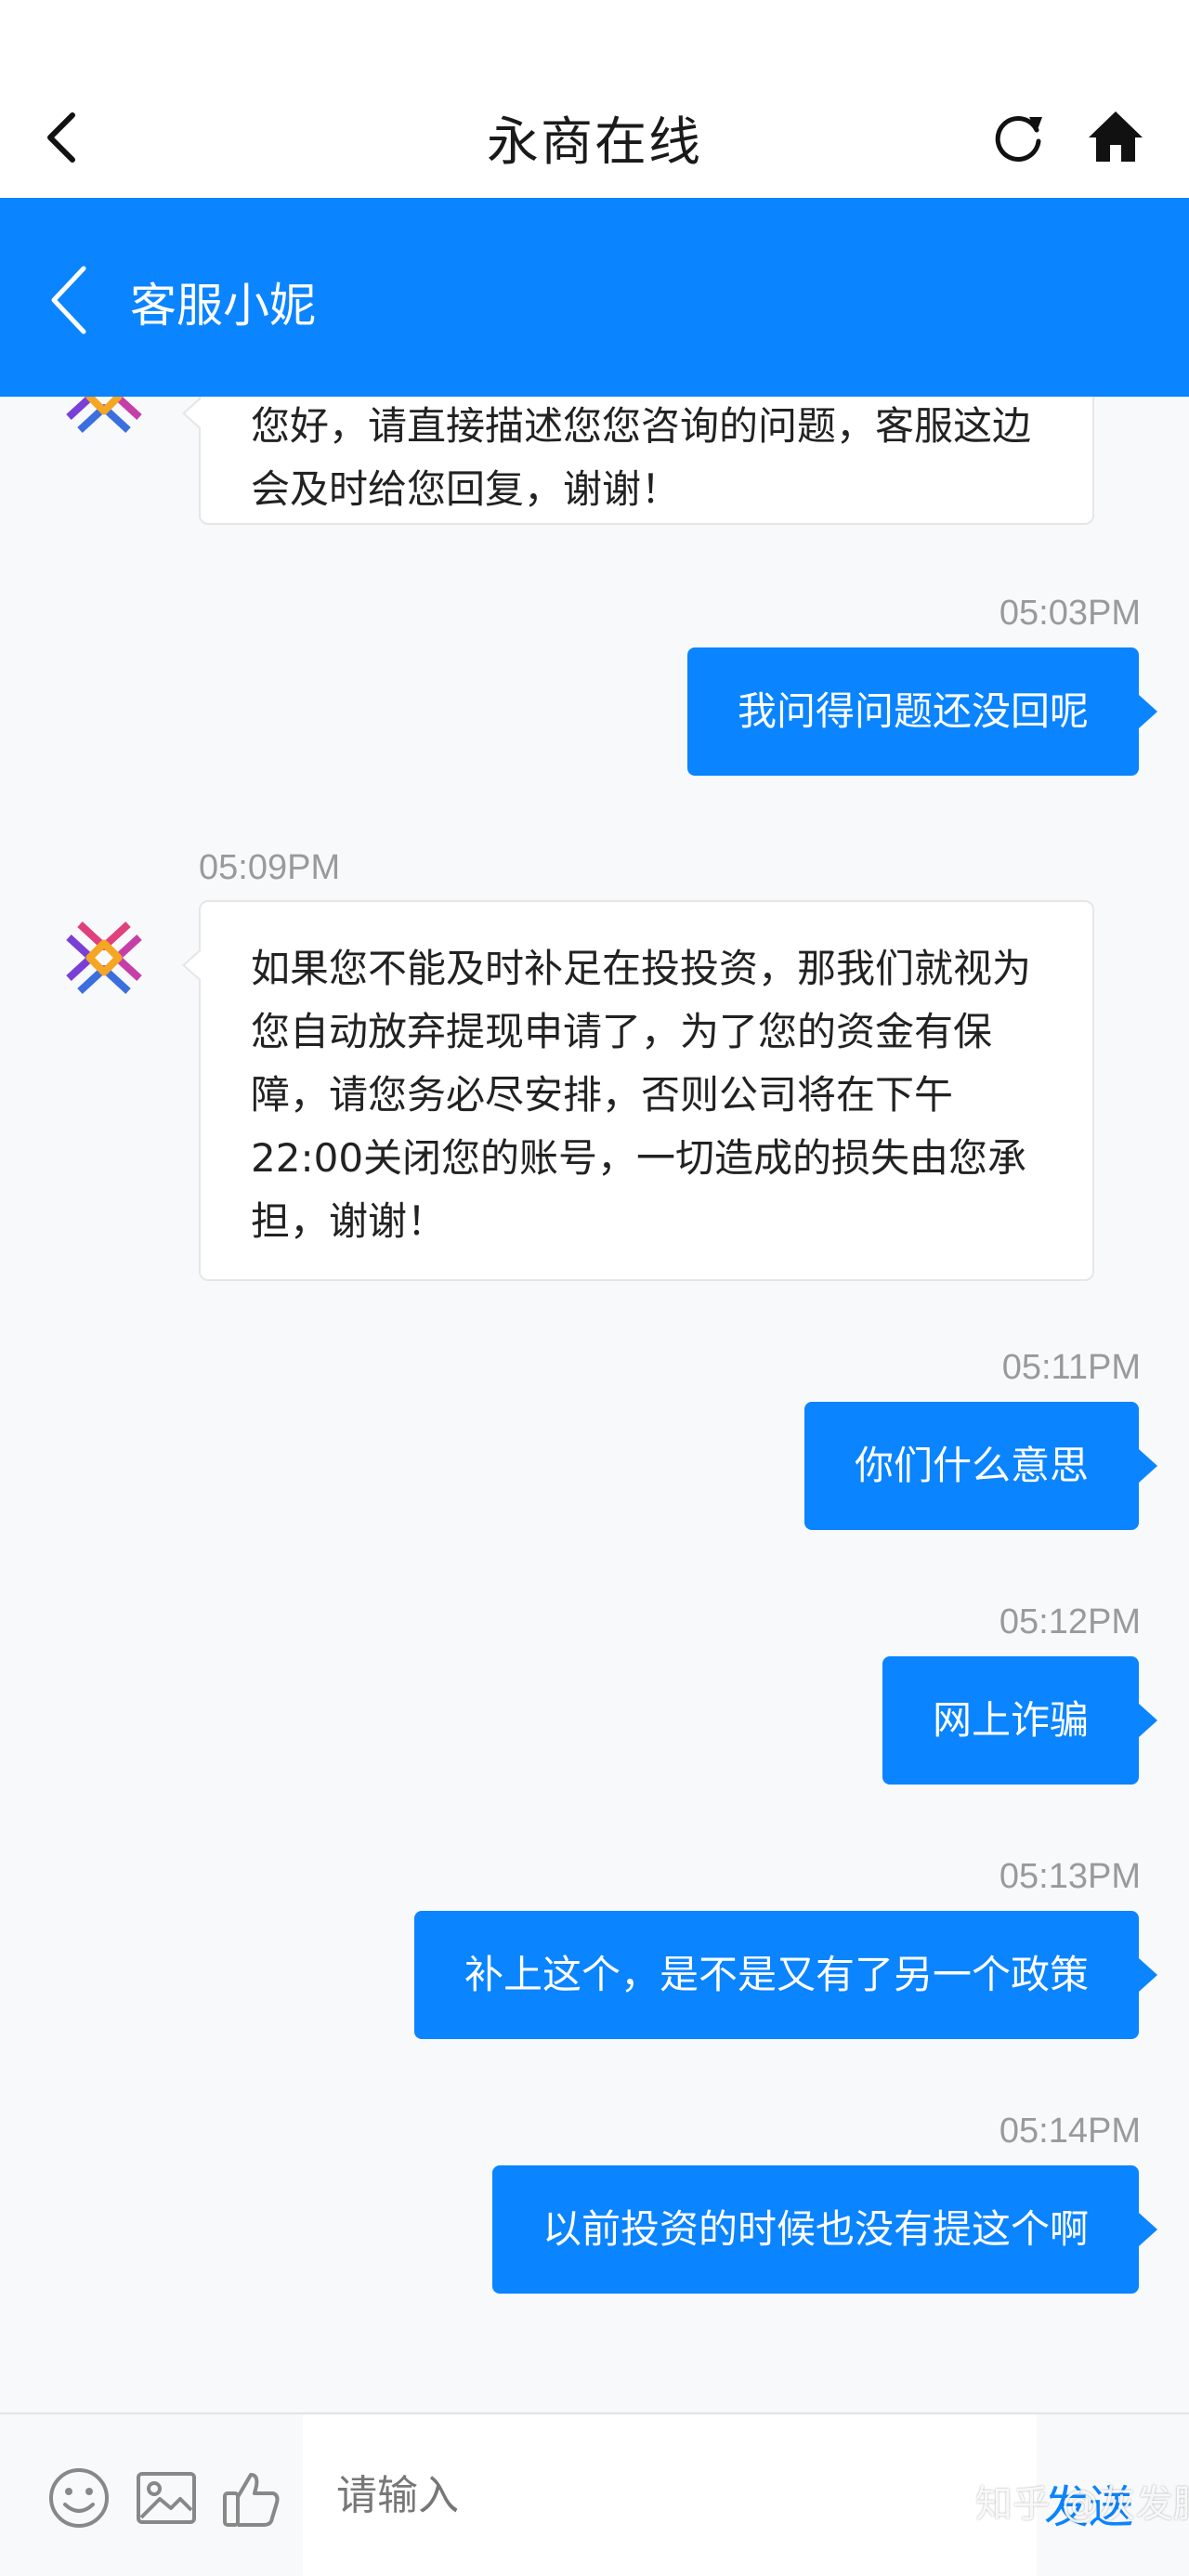  Describe the element at coordinates (1018, 137) in the screenshot. I see `refresh-icon` at that location.